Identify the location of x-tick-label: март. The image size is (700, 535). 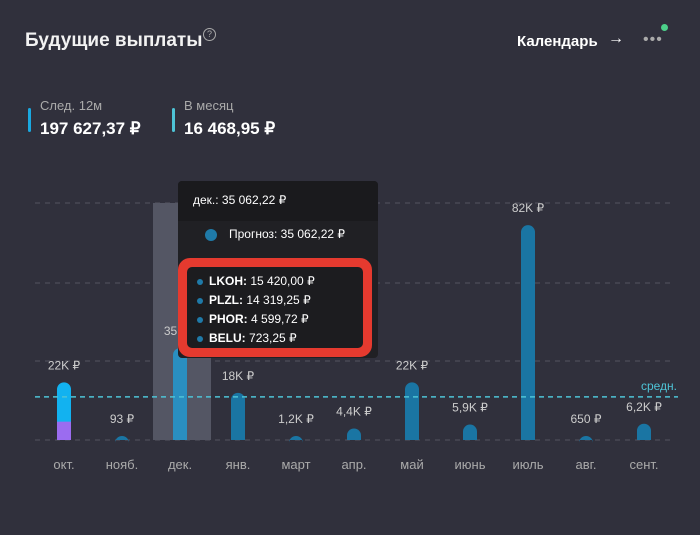
(295, 464).